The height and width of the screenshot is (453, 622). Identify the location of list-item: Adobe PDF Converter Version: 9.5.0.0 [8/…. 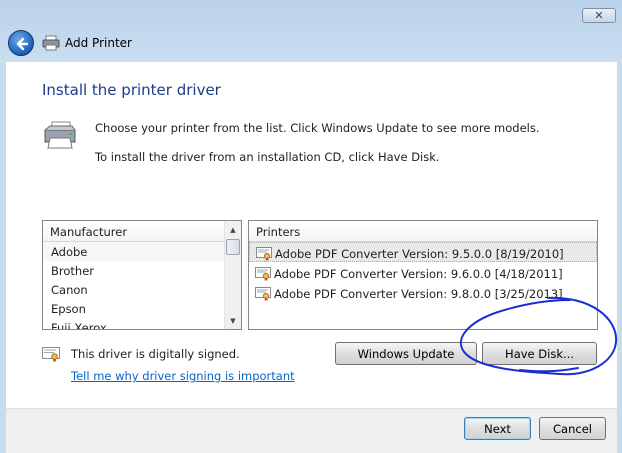
(423, 252).